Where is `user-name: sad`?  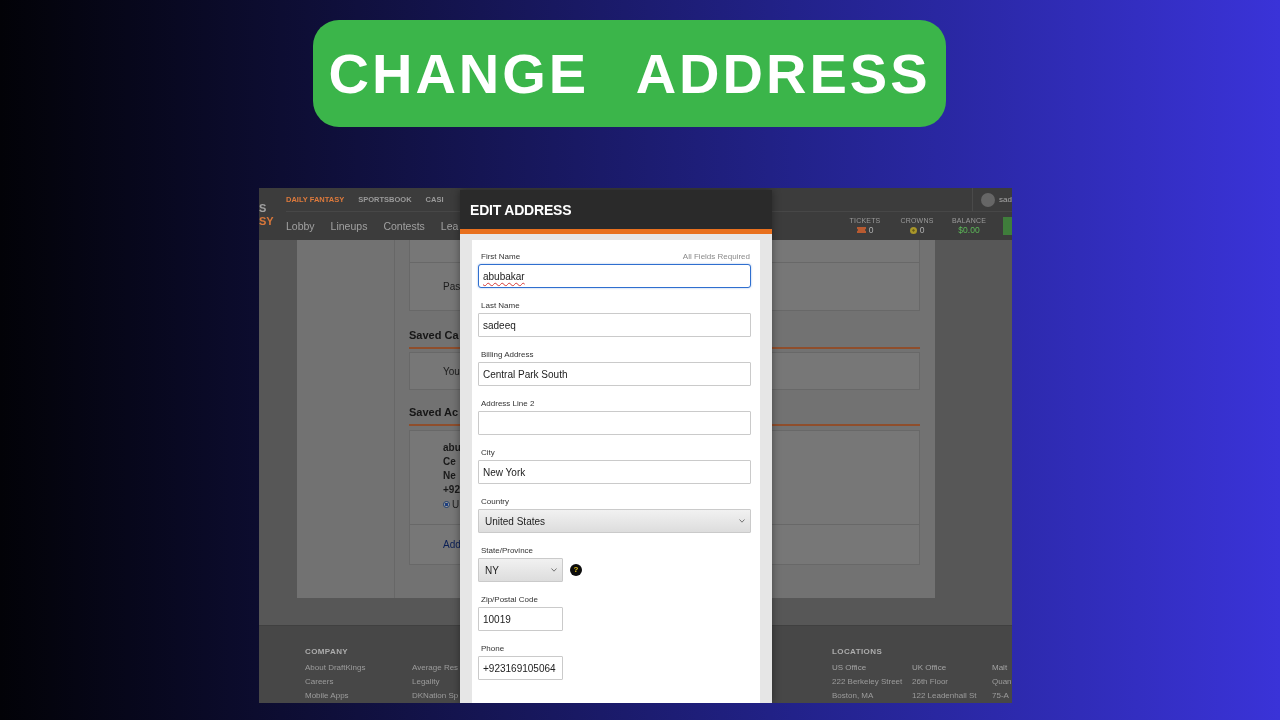 user-name: sad is located at coordinates (1005, 199).